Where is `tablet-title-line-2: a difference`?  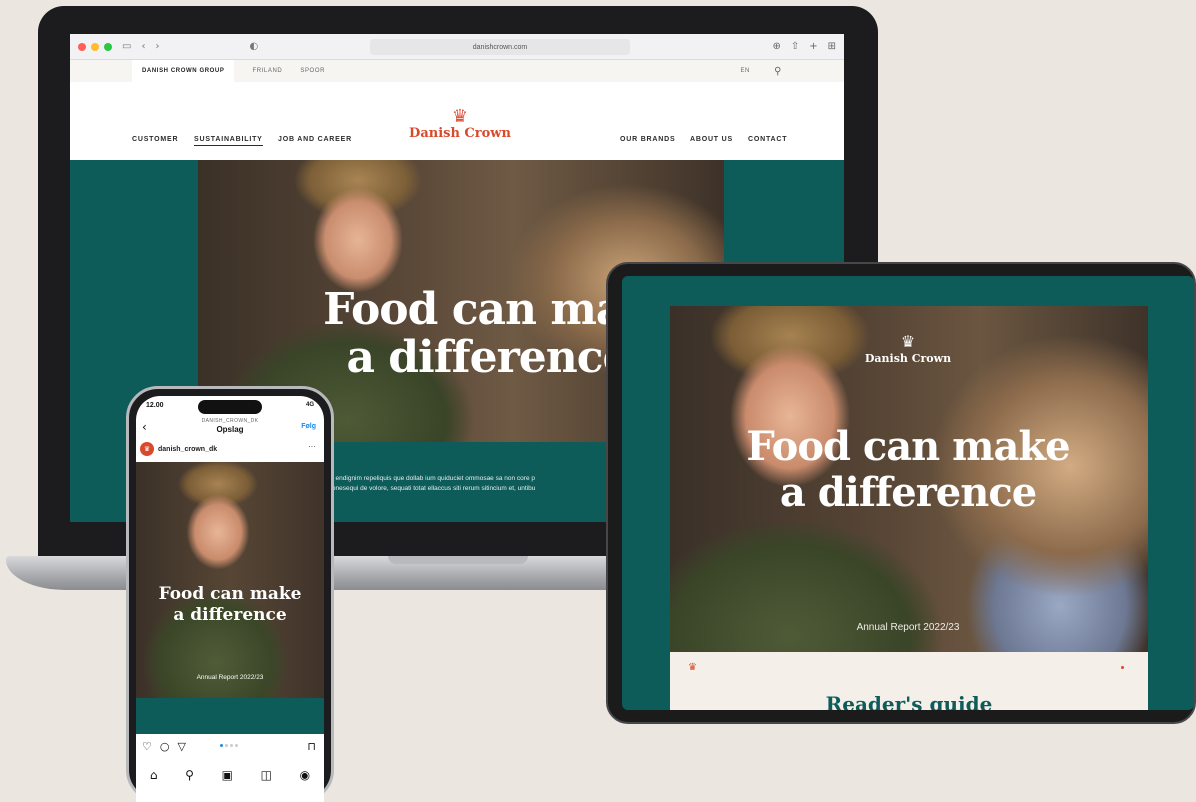 tablet-title-line-2: a difference is located at coordinates (908, 492).